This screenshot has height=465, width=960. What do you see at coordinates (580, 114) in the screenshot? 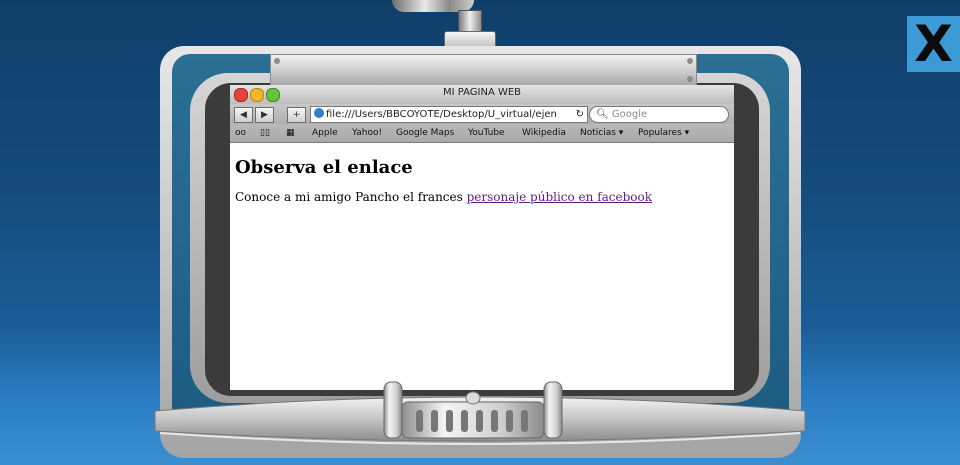
I see `reload-icon: ↻` at bounding box center [580, 114].